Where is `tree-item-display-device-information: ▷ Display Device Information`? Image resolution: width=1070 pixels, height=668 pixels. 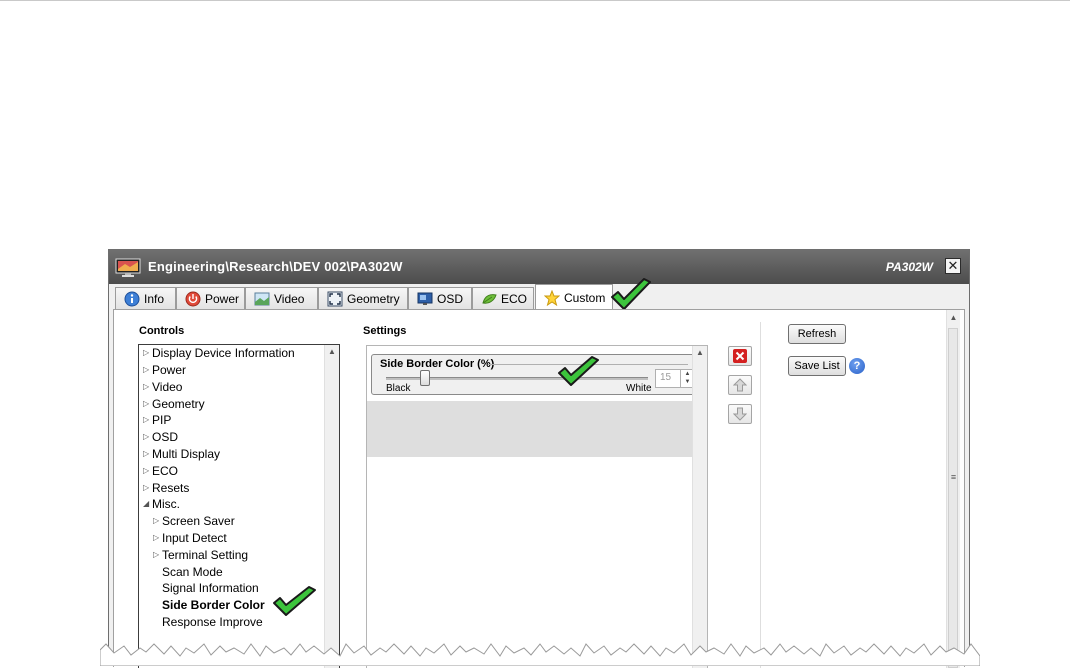 tree-item-display-device-information: ▷ Display Device Information is located at coordinates (219, 353).